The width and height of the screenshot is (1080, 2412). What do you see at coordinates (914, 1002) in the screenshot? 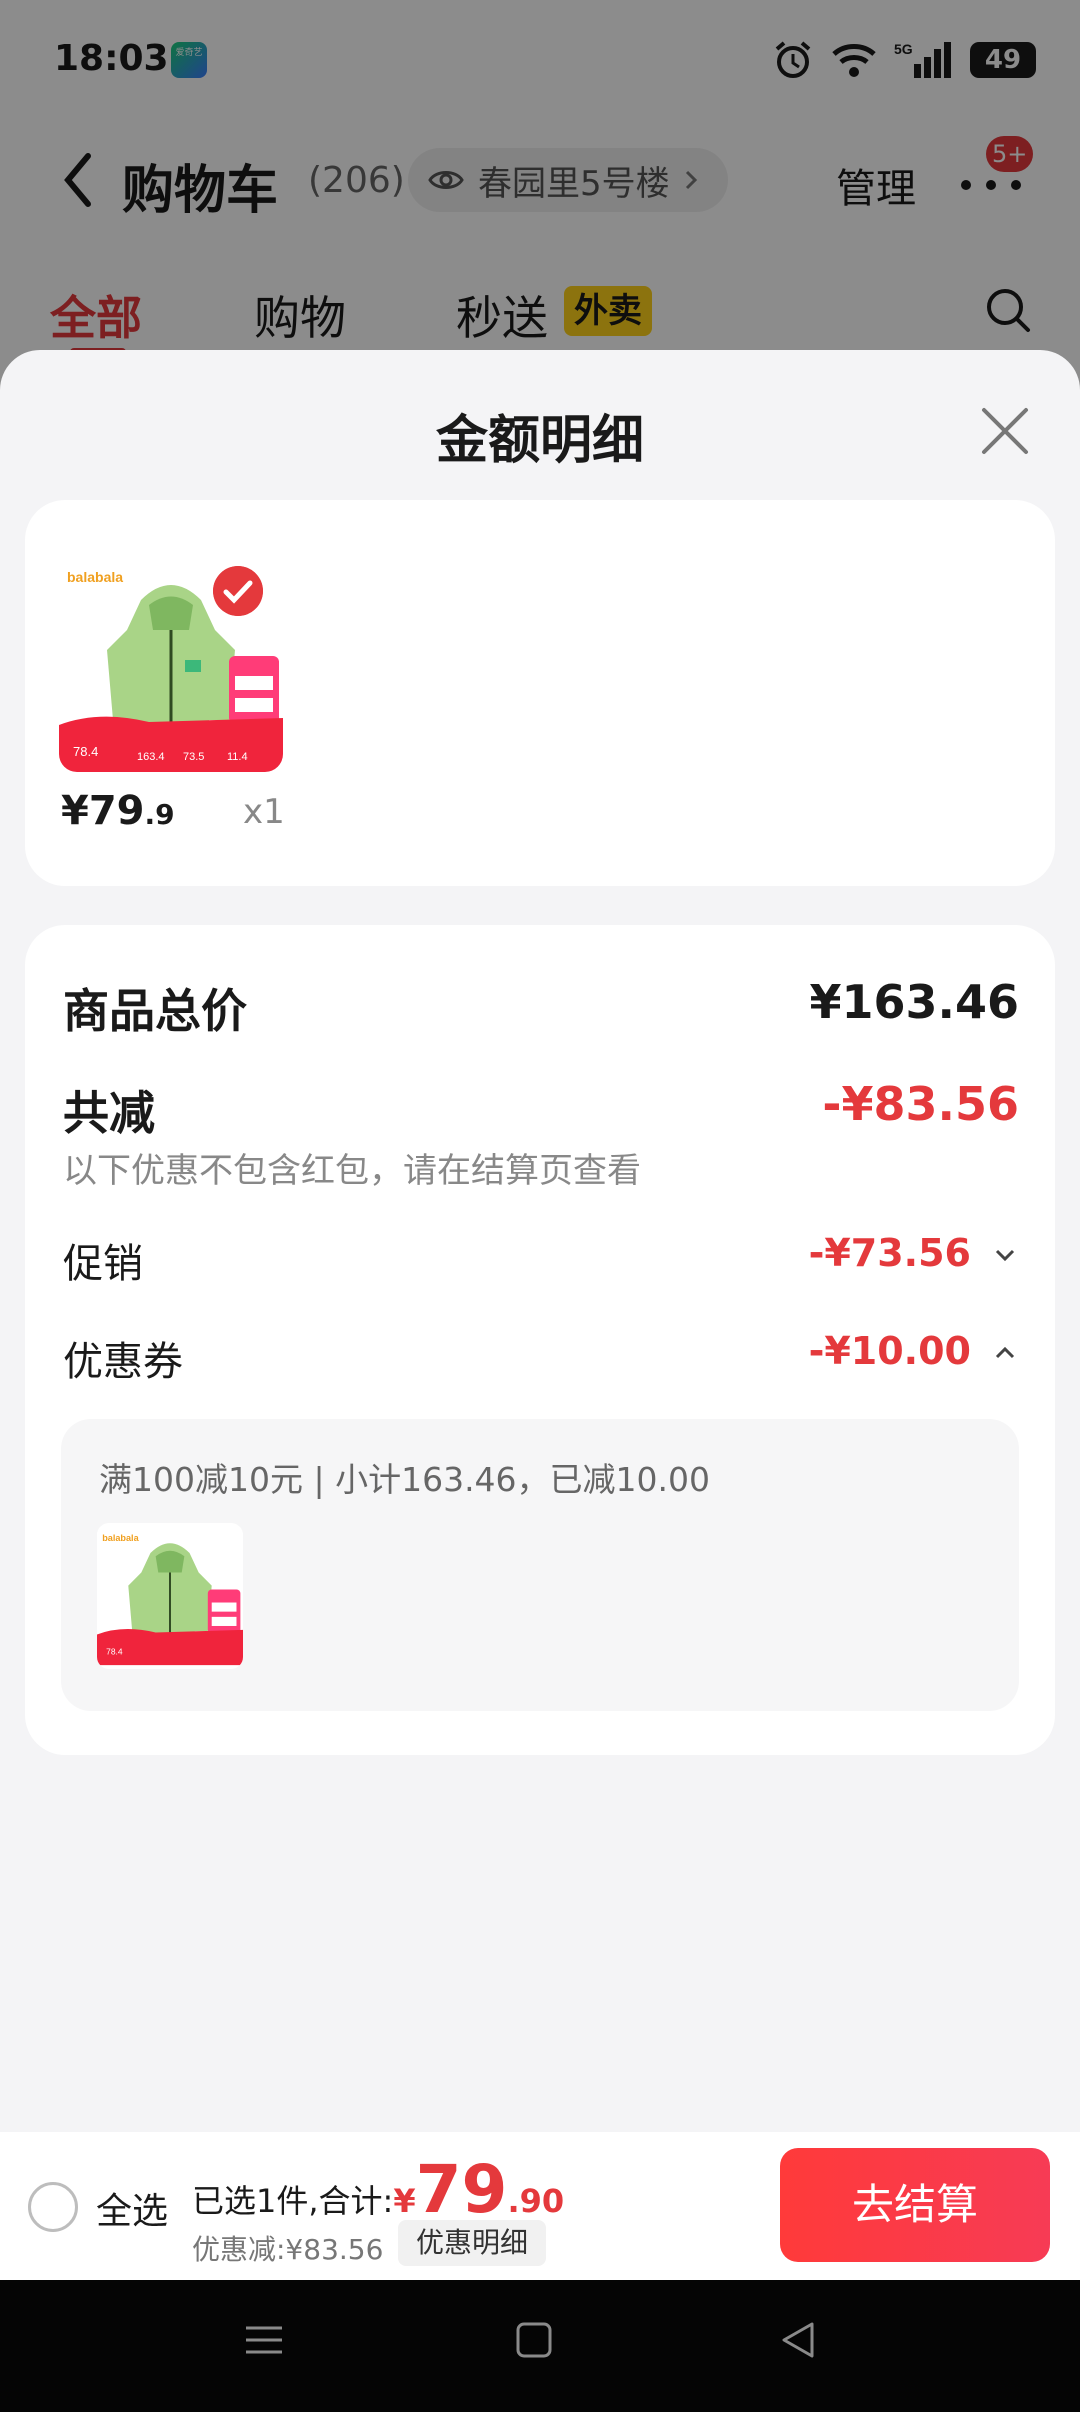
I see `total-price-value: ¥163.46` at bounding box center [914, 1002].